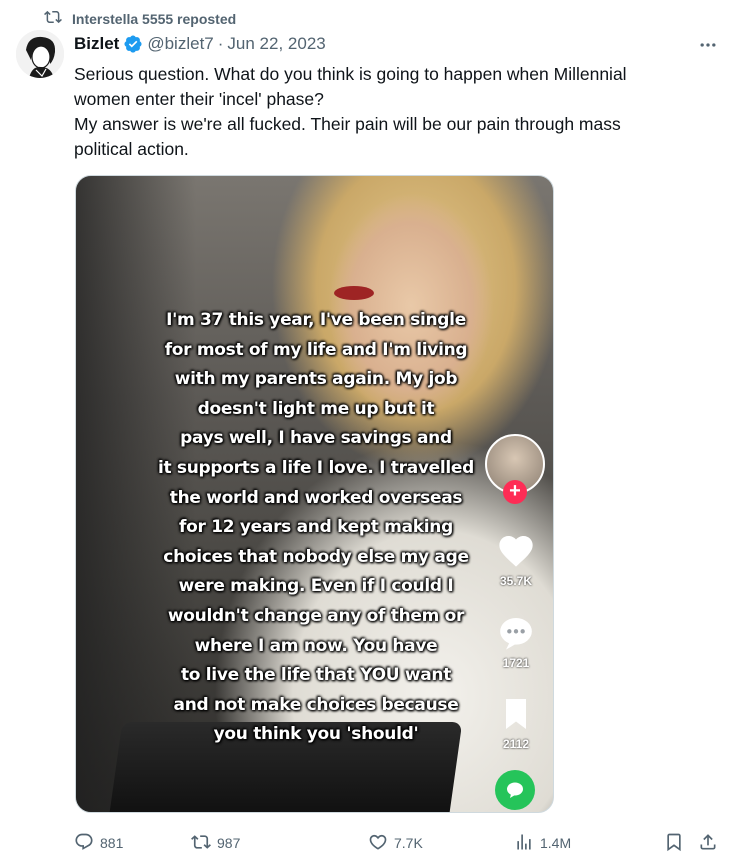  I want to click on views-icon, so click(524, 843).